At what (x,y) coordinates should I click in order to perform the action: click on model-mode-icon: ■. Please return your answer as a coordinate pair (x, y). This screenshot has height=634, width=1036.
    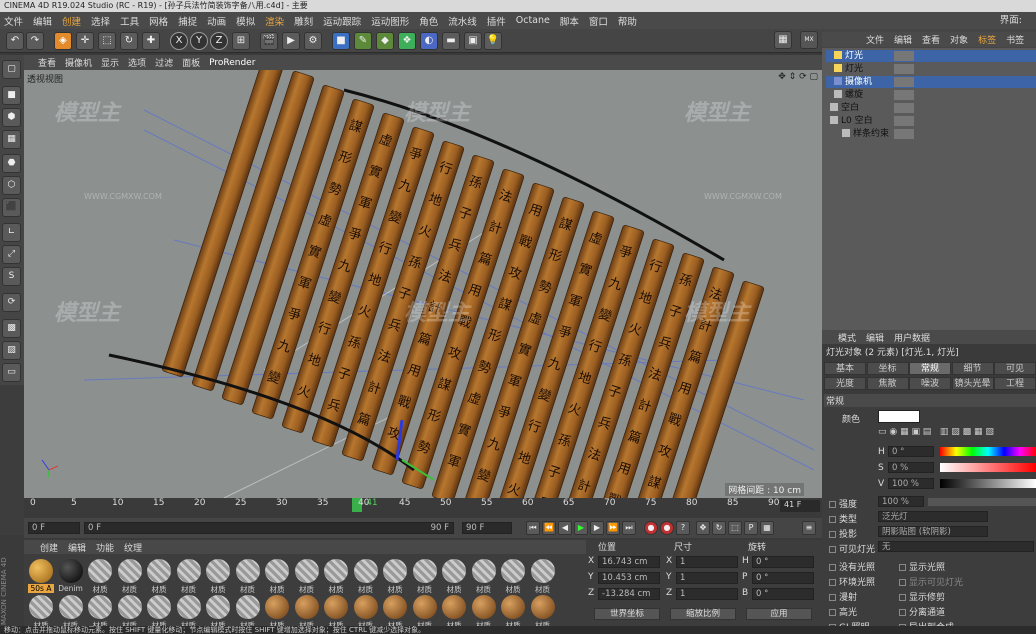
    Looking at the image, I should click on (11, 95).